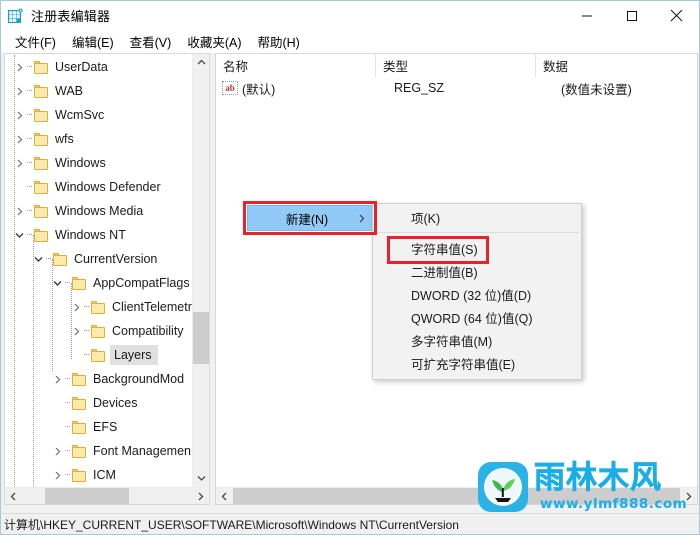 The width and height of the screenshot is (700, 535). Describe the element at coordinates (676, 15) in the screenshot. I see `close-icon` at that location.